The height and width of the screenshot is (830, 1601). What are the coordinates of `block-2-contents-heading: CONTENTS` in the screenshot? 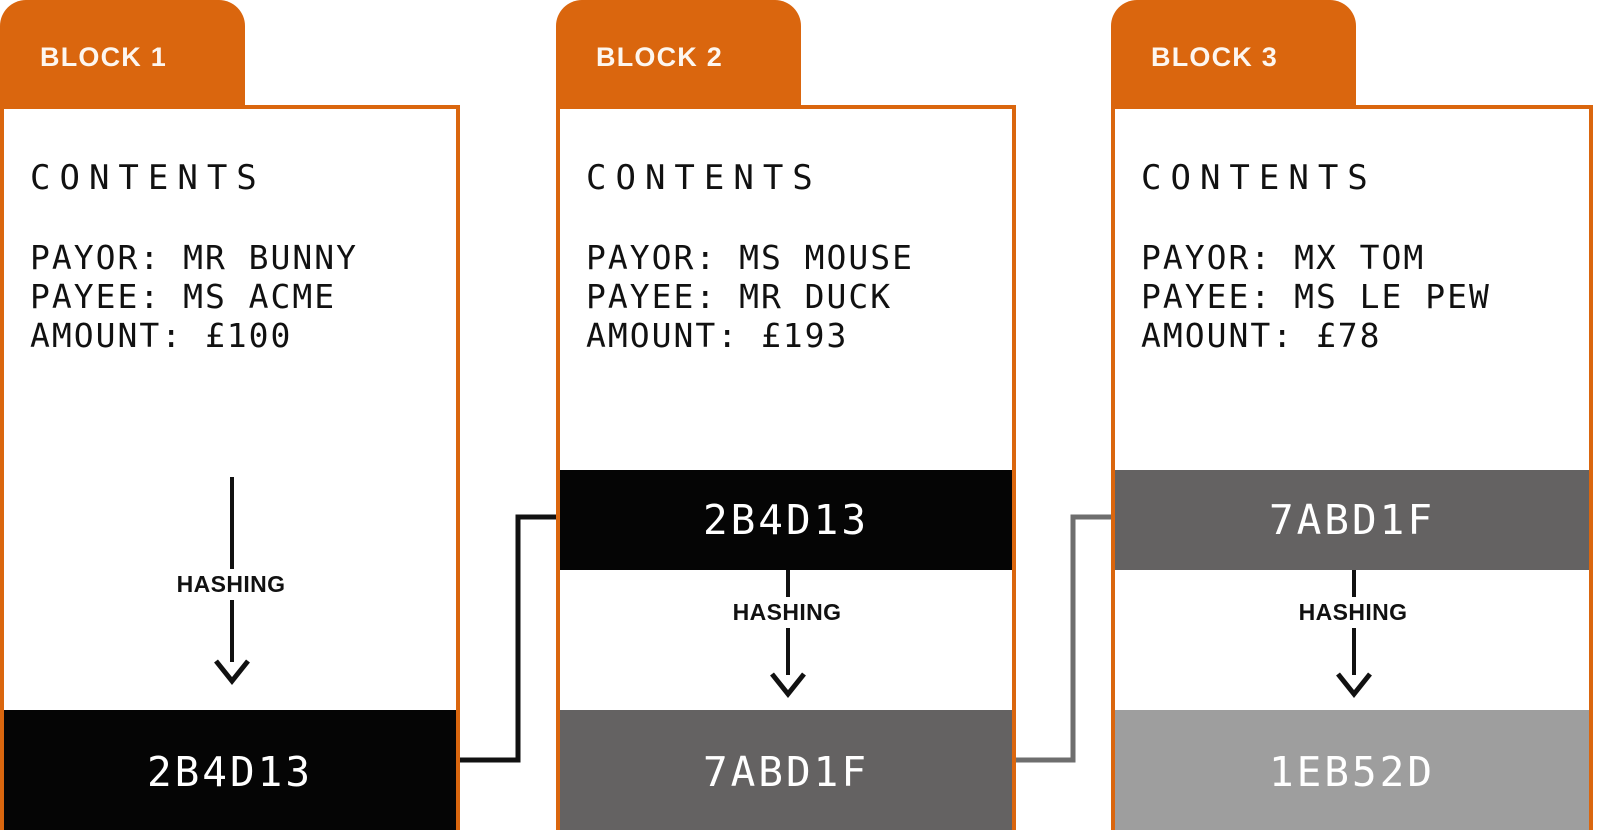 It's located at (704, 178).